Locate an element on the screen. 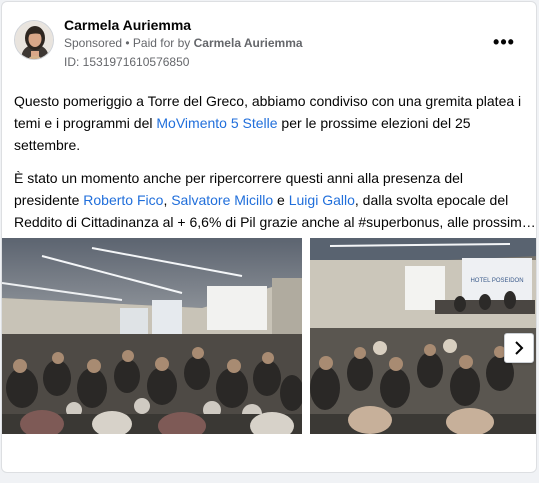  sponsored-line: Sponsored • Paid for by Carmela Auriemma is located at coordinates (183, 43).